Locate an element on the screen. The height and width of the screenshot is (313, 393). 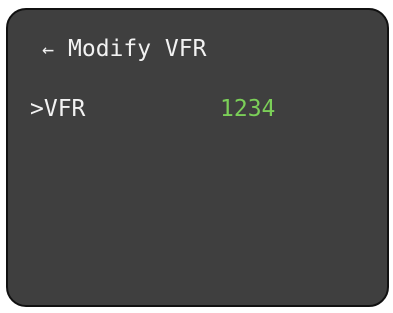
menu-item-vfr: >VFR 1234 is located at coordinates (200, 109).